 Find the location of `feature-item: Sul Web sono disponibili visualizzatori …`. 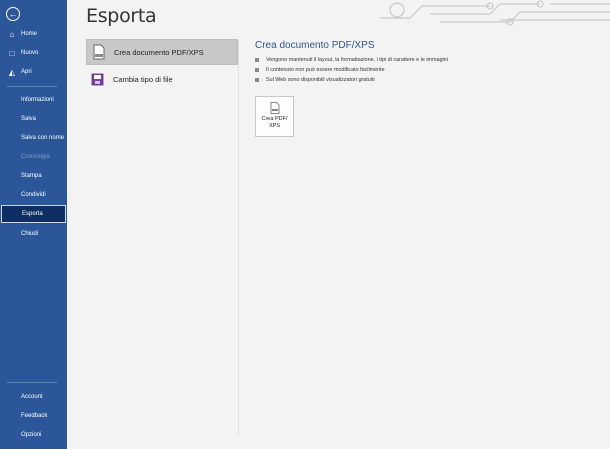

feature-item: Sul Web sono disponibili visualizzatori … is located at coordinates (351, 80).